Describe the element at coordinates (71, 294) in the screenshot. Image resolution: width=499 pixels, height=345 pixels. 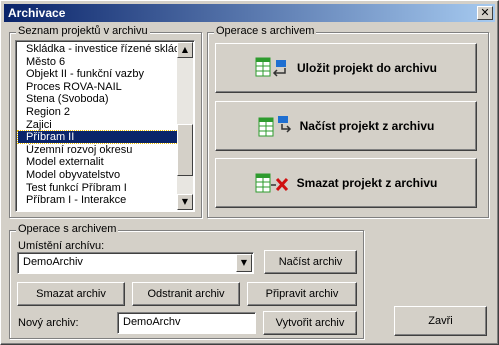
I see `delete-archive-button: Smazat archiv` at that location.